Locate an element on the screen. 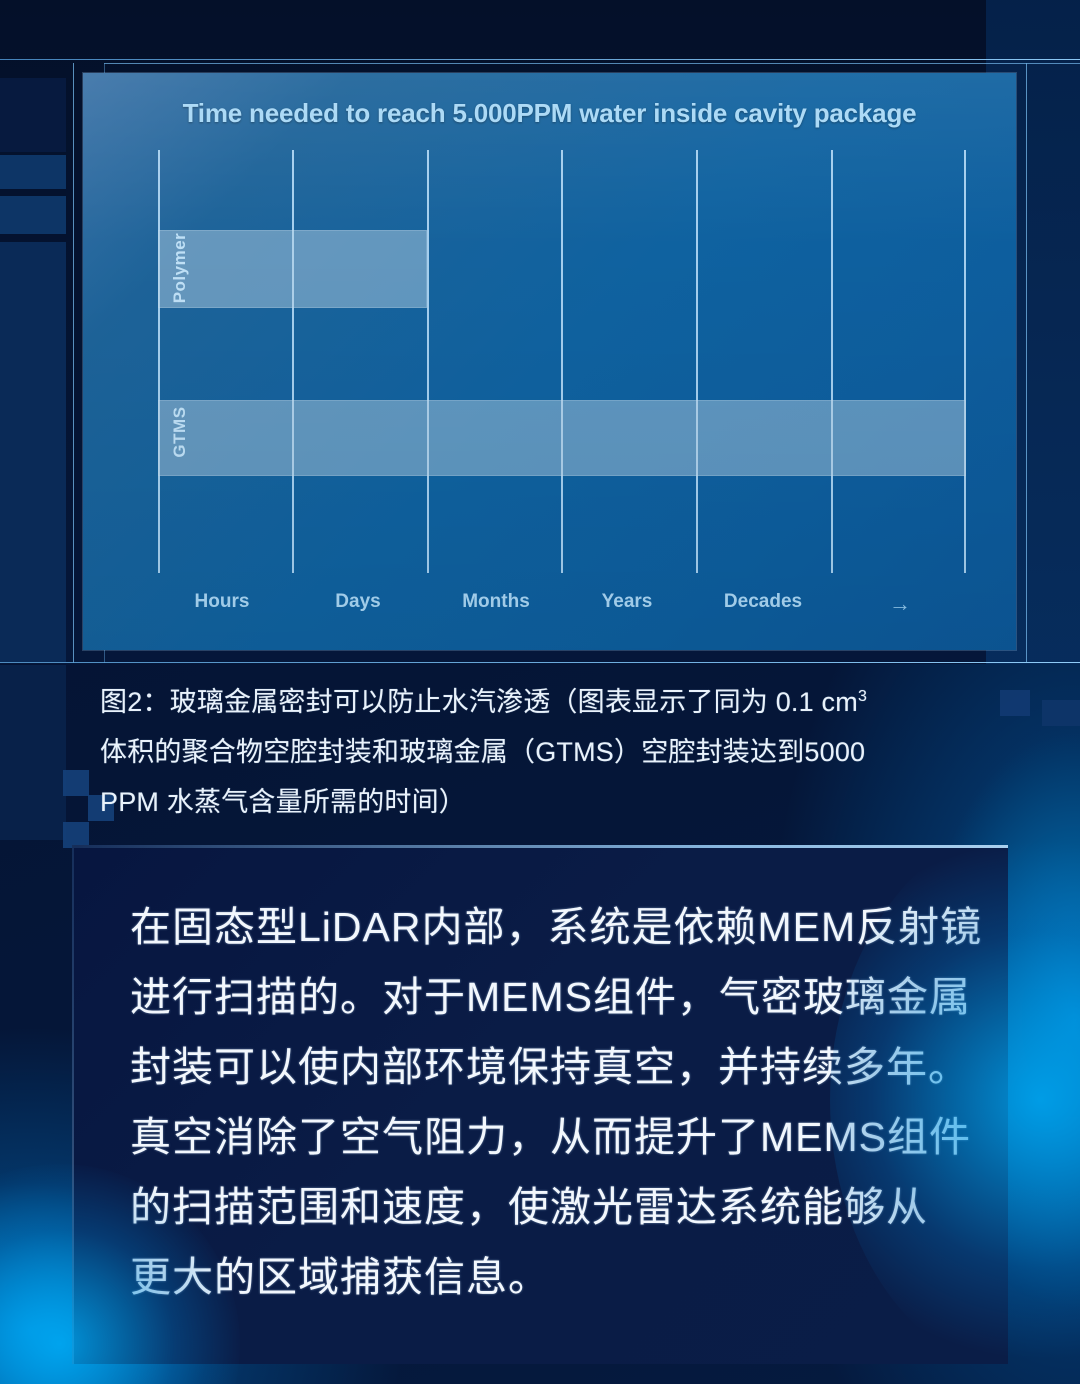 This screenshot has height=1384, width=1080. bar-gtms is located at coordinates (562, 438).